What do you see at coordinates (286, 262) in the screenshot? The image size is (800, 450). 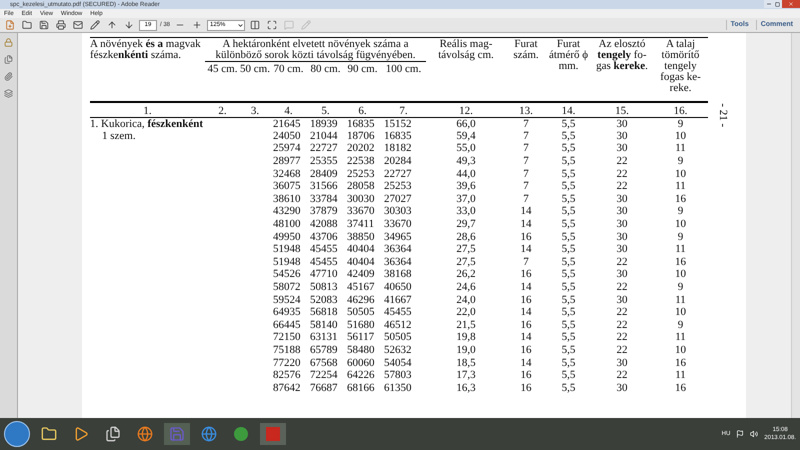 I see `table-cell: 51948` at bounding box center [286, 262].